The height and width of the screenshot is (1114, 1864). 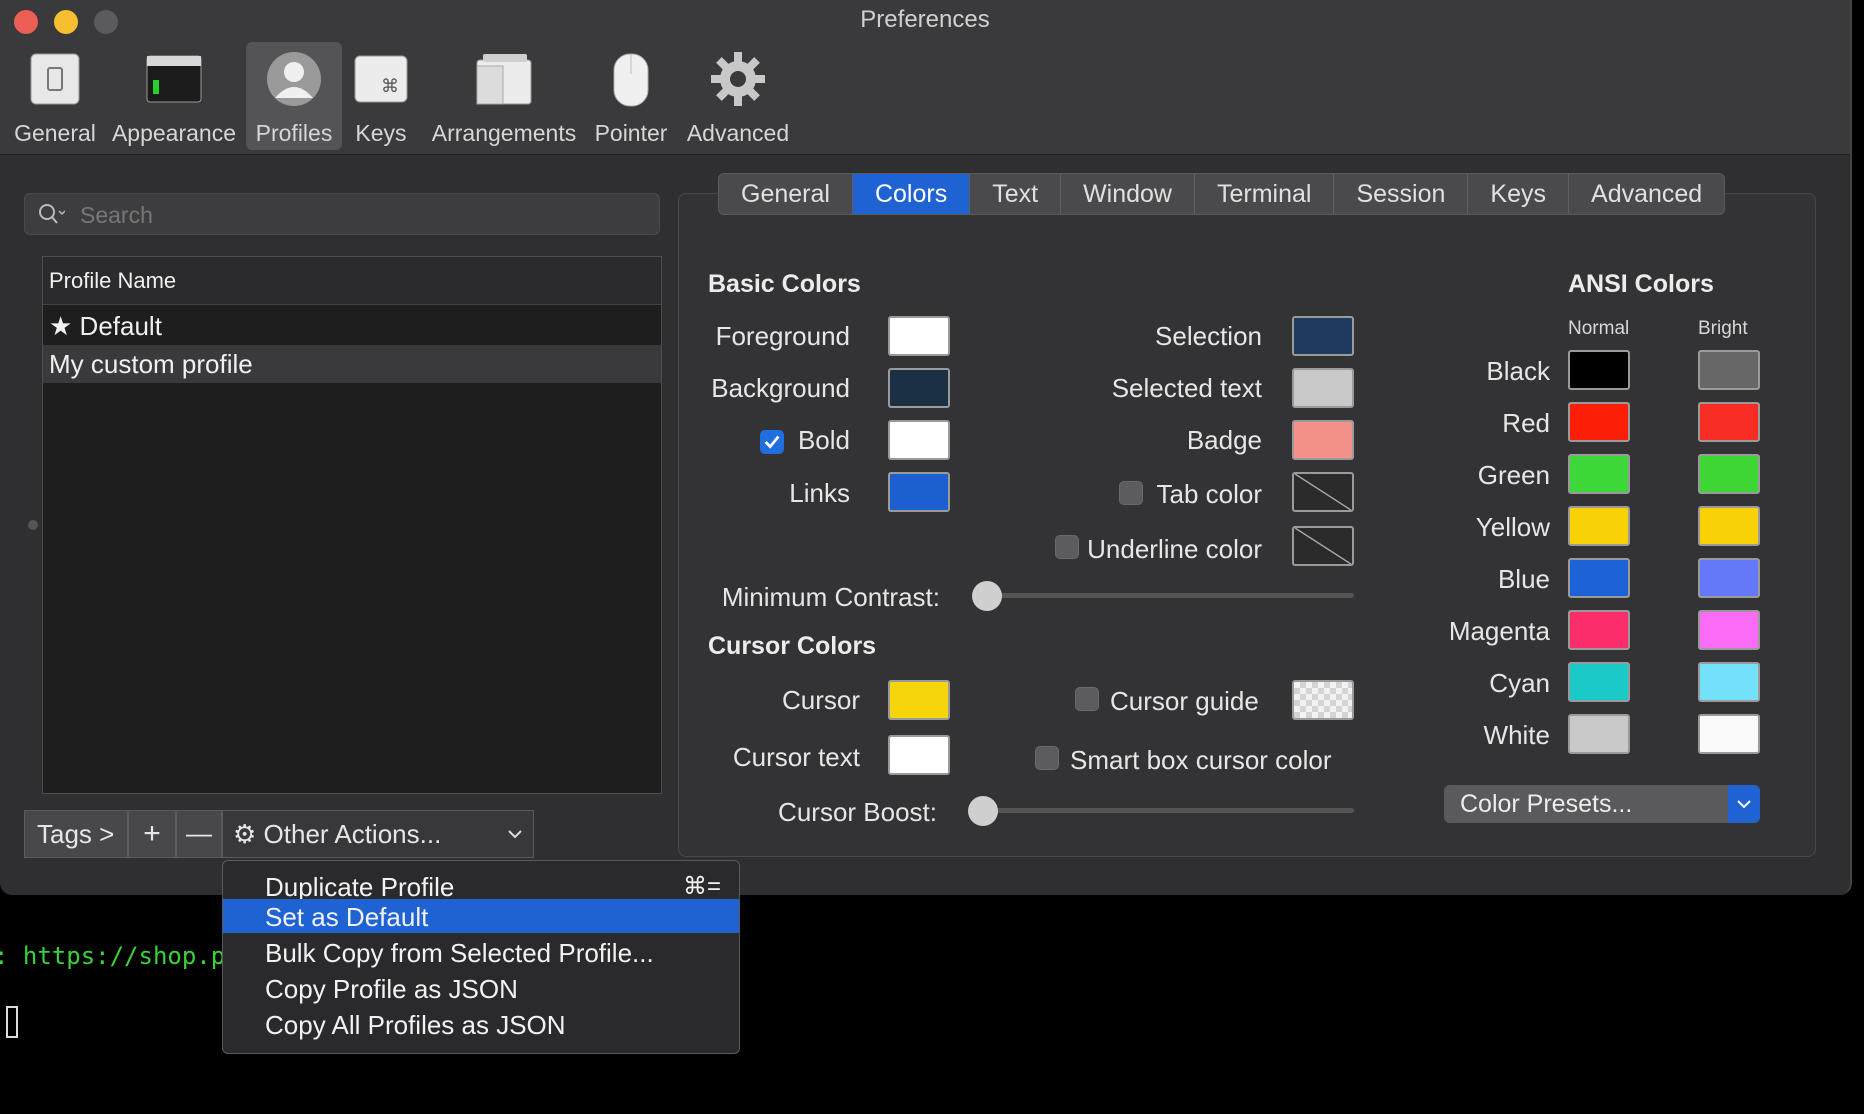 What do you see at coordinates (786, 194) in the screenshot?
I see `tab-general: General` at bounding box center [786, 194].